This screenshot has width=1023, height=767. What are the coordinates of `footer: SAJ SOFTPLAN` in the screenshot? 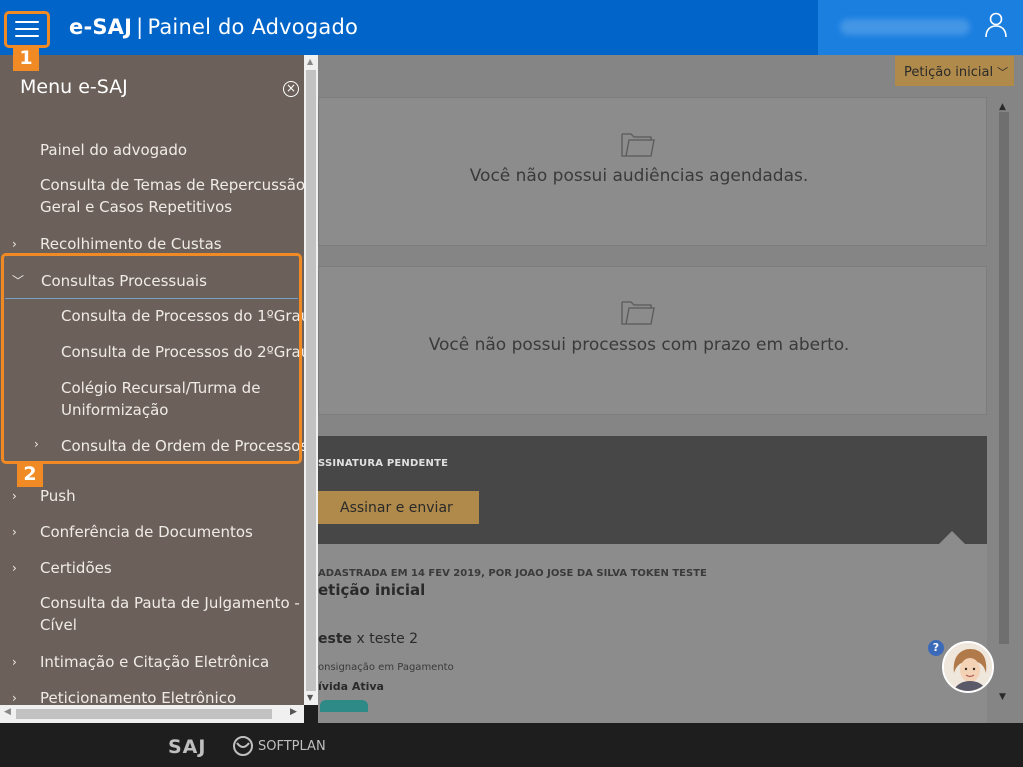 It's located at (511, 745).